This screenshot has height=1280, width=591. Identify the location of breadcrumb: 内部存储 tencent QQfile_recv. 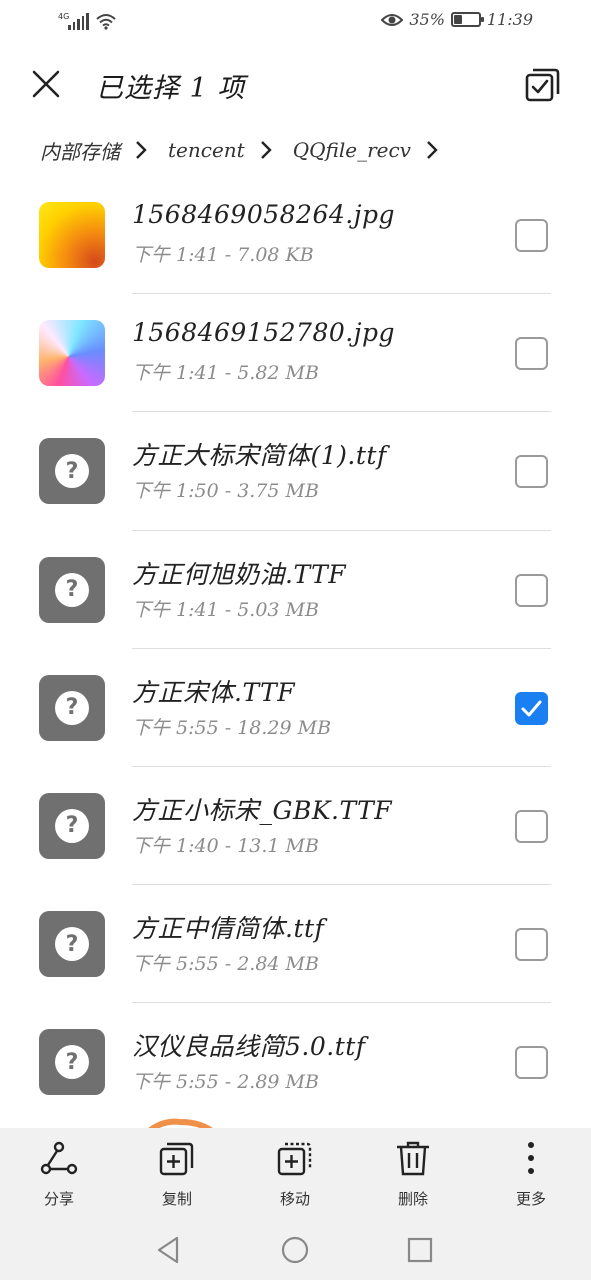
(249, 150).